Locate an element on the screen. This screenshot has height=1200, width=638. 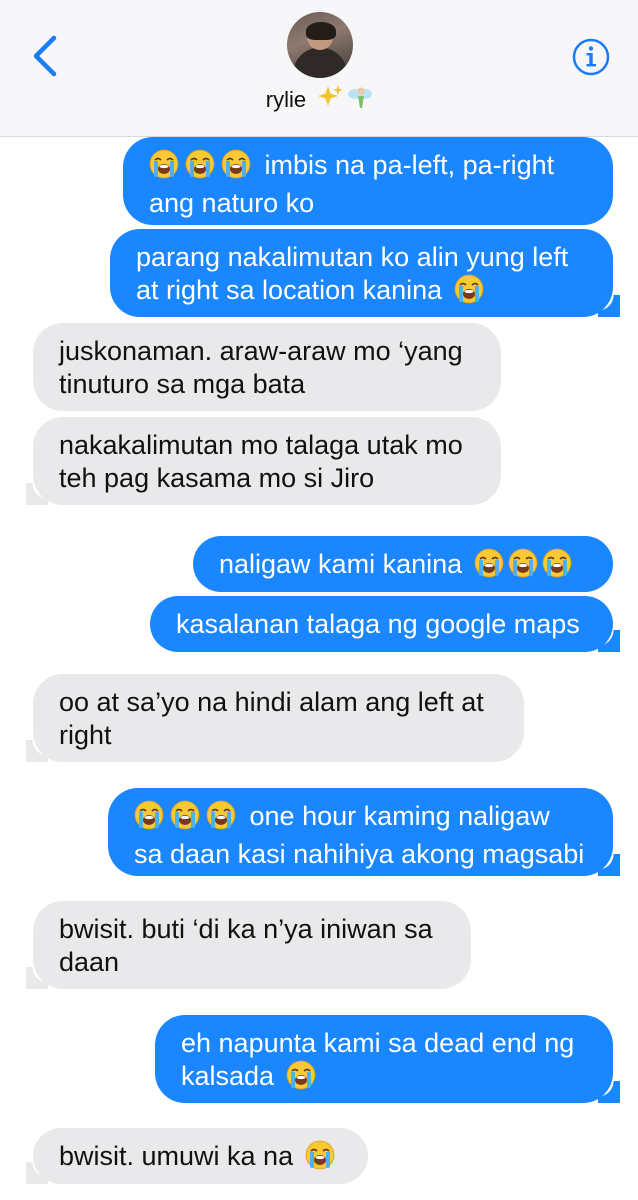
message-line: imbis na pa-left, pa-right is located at coordinates (368, 168).